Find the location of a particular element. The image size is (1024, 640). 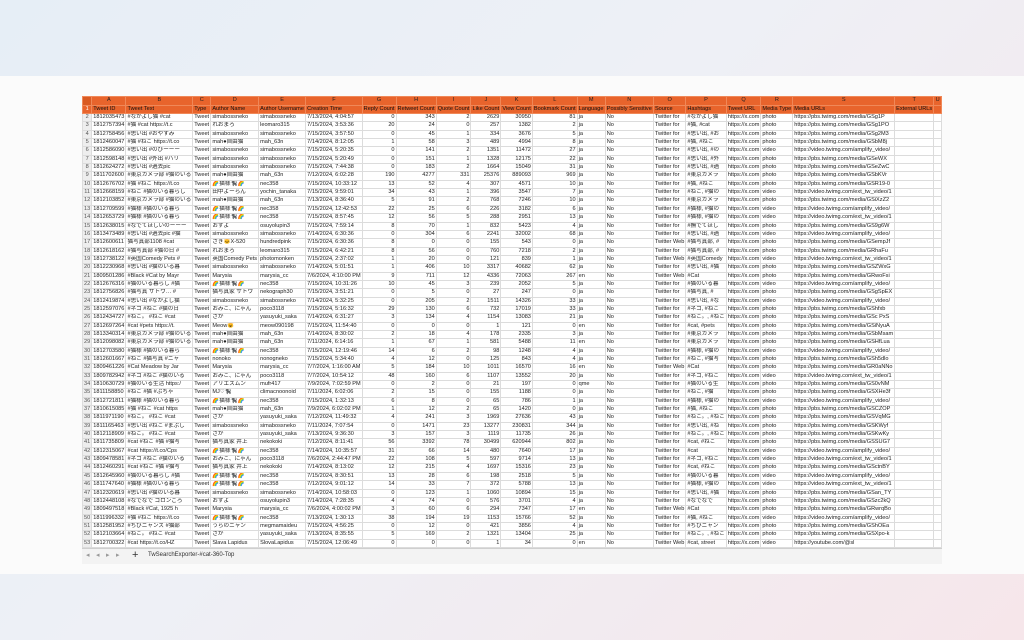

field-header: Type is located at coordinates (202, 109).